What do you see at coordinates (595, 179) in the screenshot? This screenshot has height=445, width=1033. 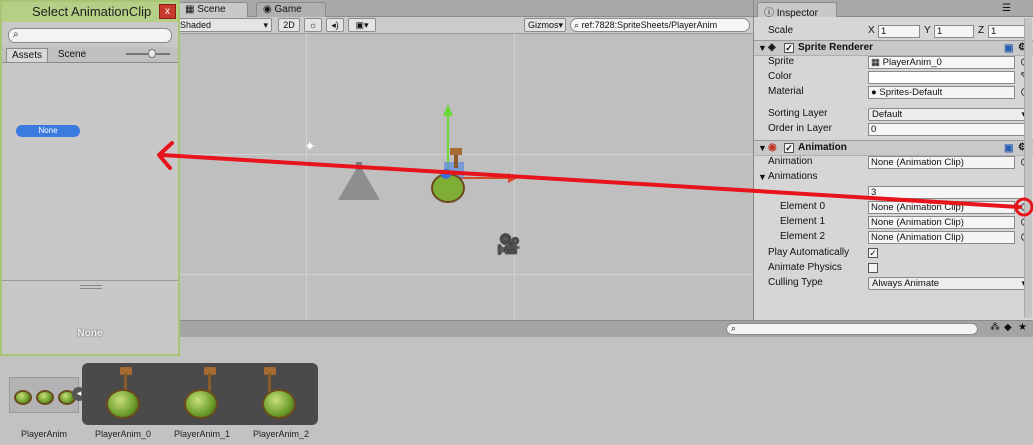 I see `annotation-arrow` at bounding box center [595, 179].